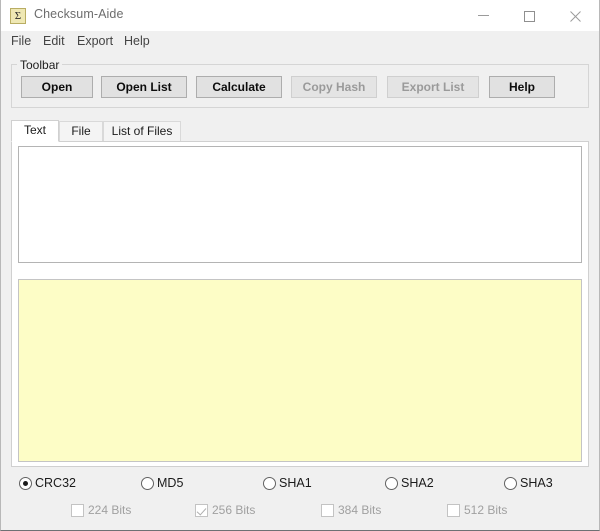 The image size is (600, 531). Describe the element at coordinates (300, 16) in the screenshot. I see `title-bar: Σ Checksum-Aide` at that location.